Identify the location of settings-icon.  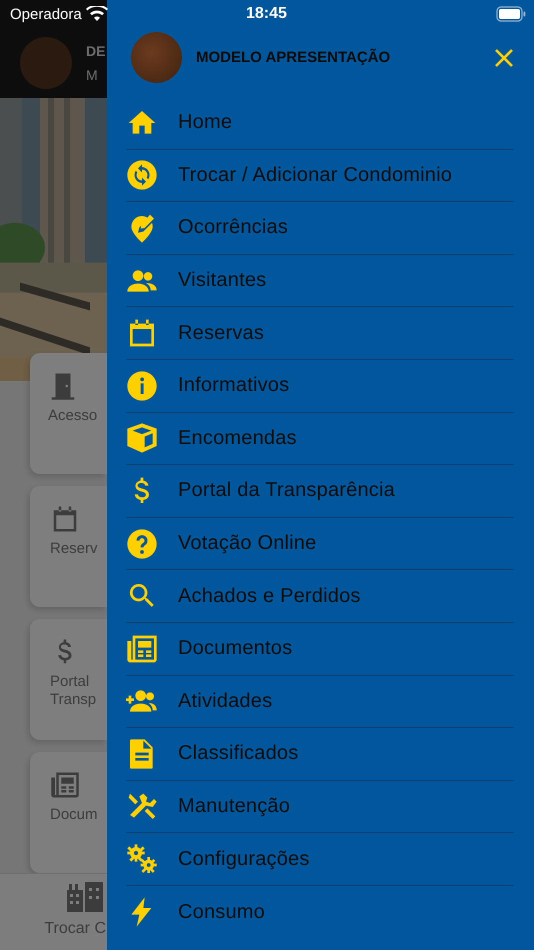
(142, 859).